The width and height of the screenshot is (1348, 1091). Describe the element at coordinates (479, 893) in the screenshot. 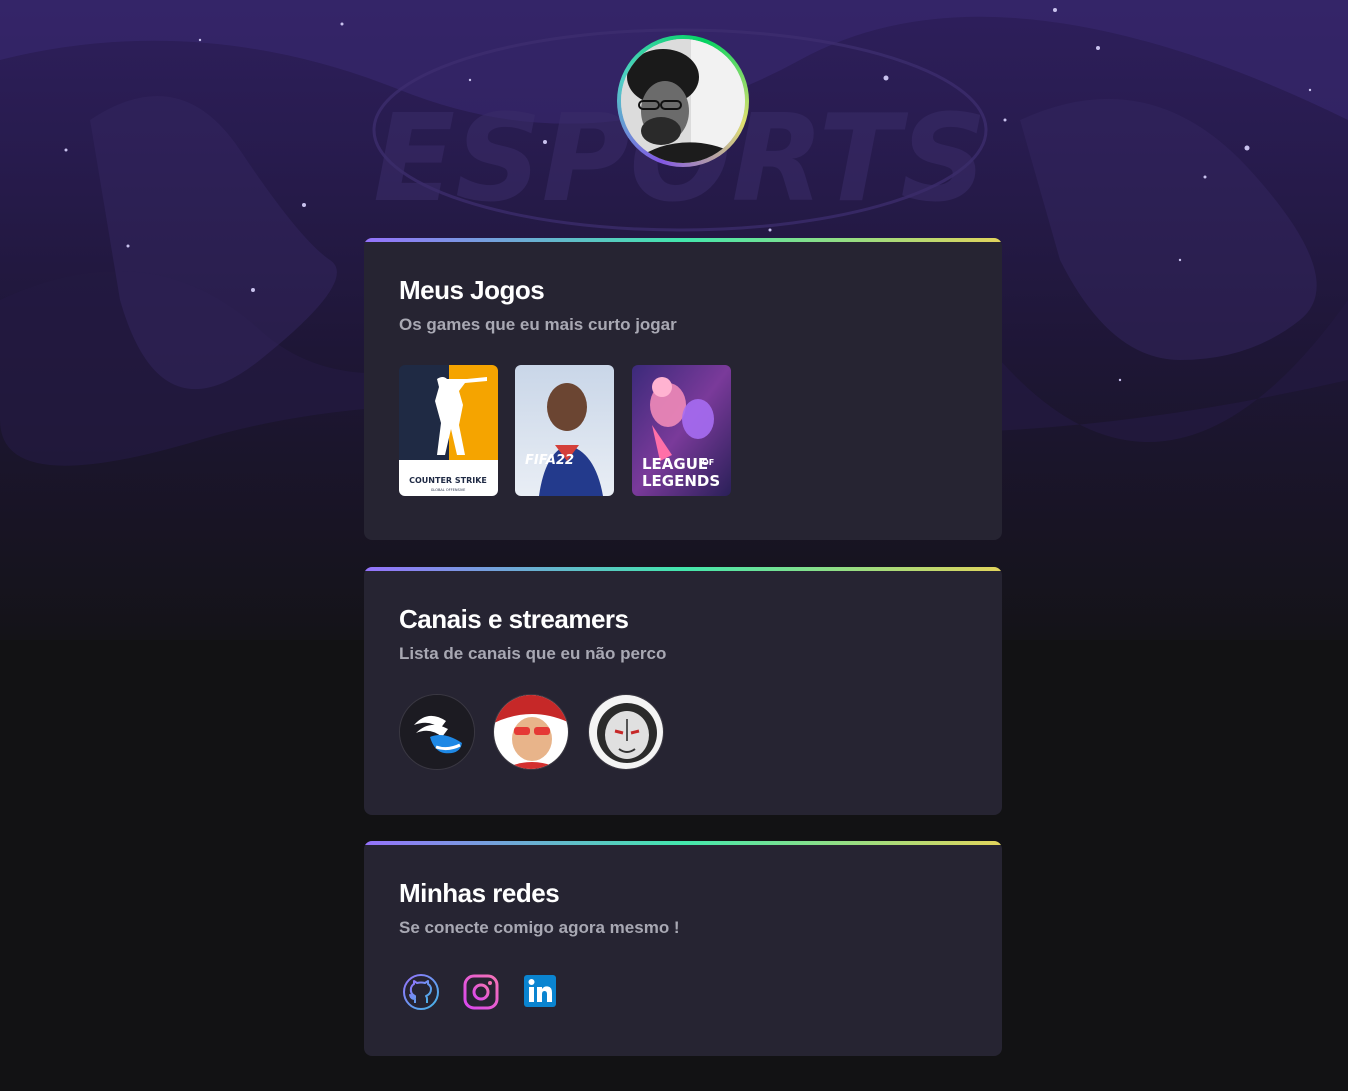

I see `social-title: Minhas redes` at that location.